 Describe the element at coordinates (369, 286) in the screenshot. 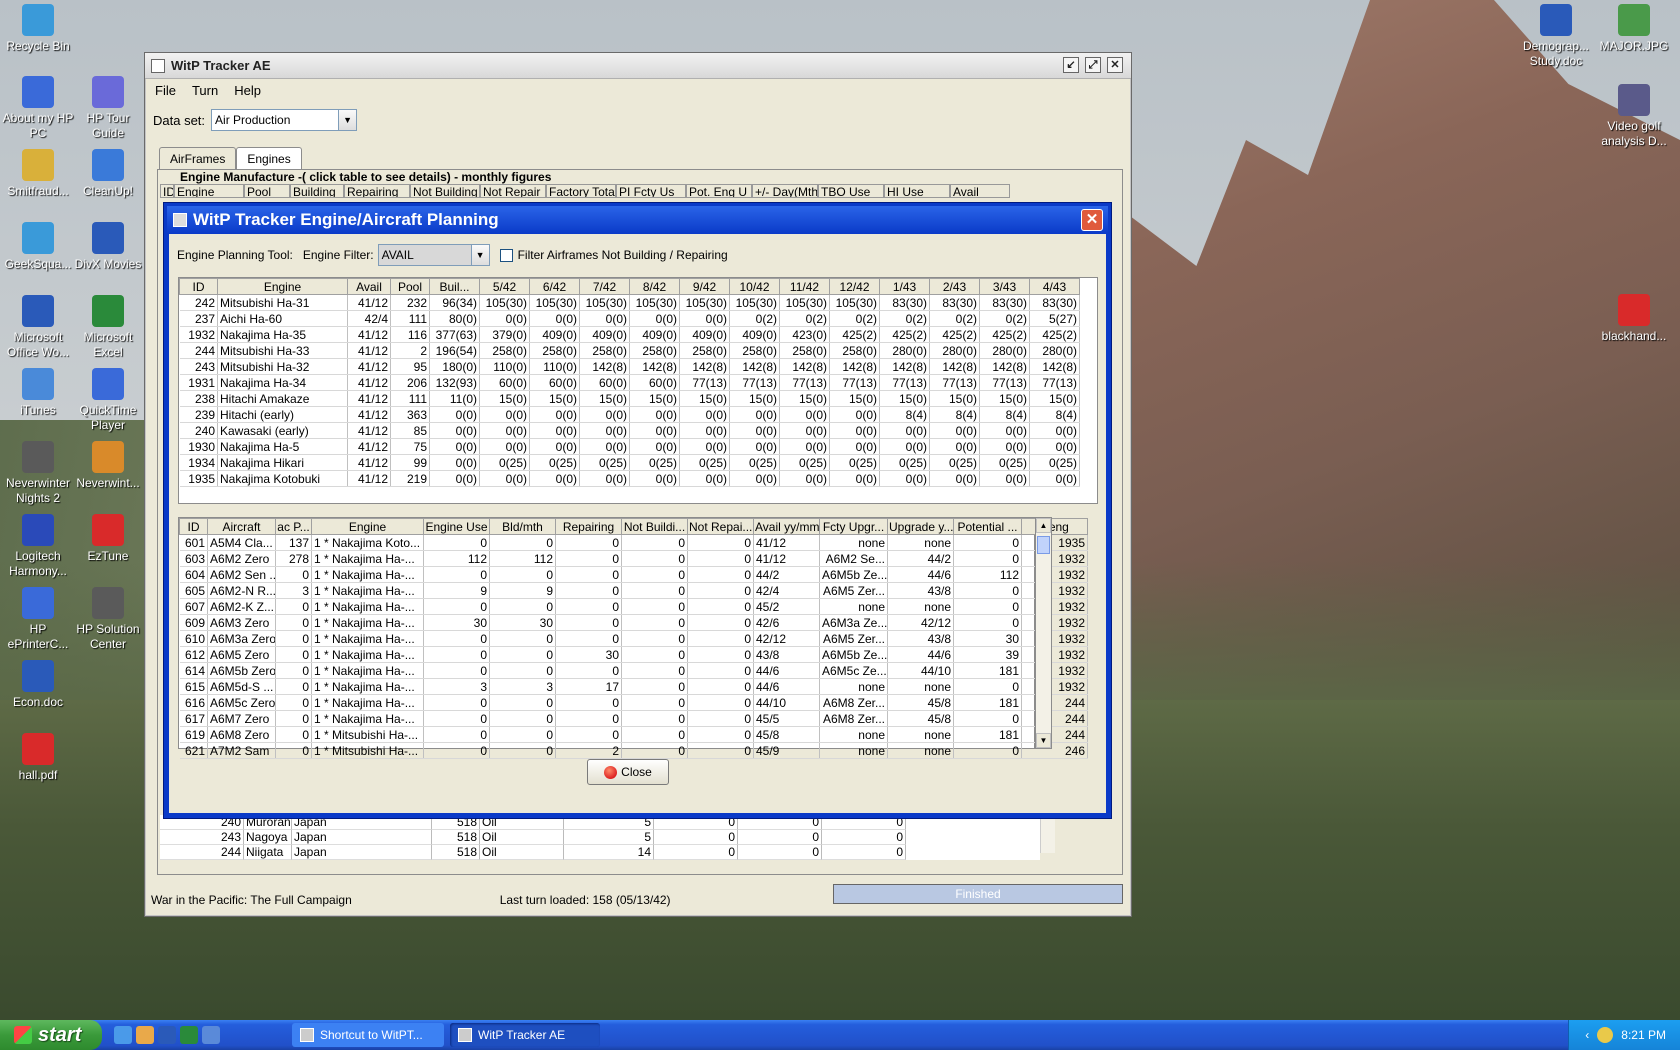

I see `column-header: Avail` at that location.